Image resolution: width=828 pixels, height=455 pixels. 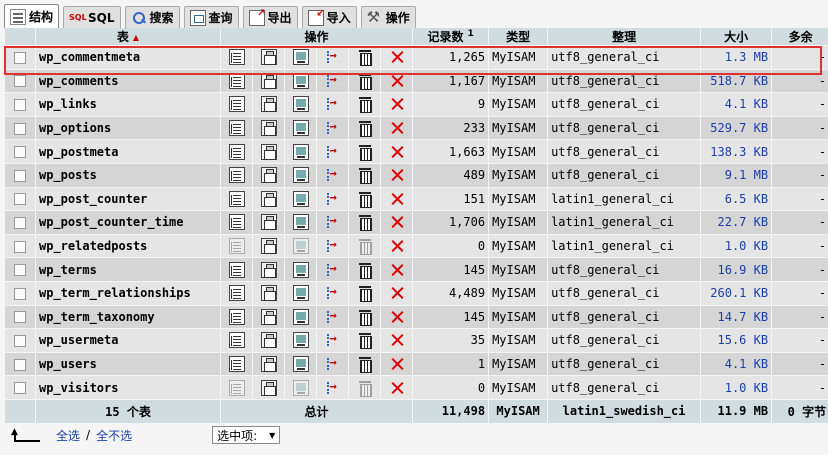 What do you see at coordinates (128, 104) in the screenshot?
I see `table-name: wp_links` at bounding box center [128, 104].